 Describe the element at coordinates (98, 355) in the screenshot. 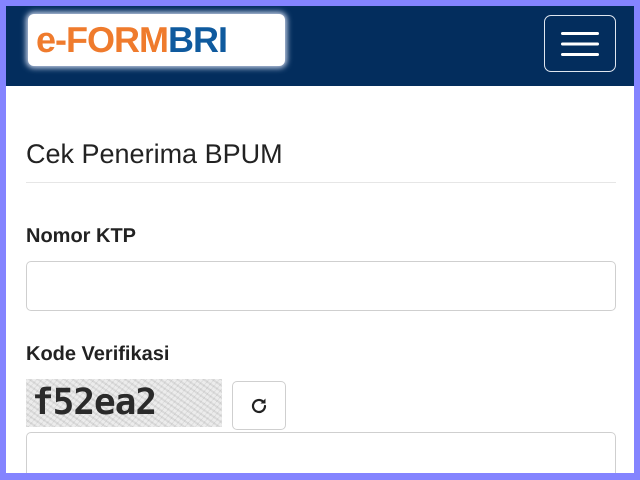

I see `field-label: Kode Verifikasi` at that location.